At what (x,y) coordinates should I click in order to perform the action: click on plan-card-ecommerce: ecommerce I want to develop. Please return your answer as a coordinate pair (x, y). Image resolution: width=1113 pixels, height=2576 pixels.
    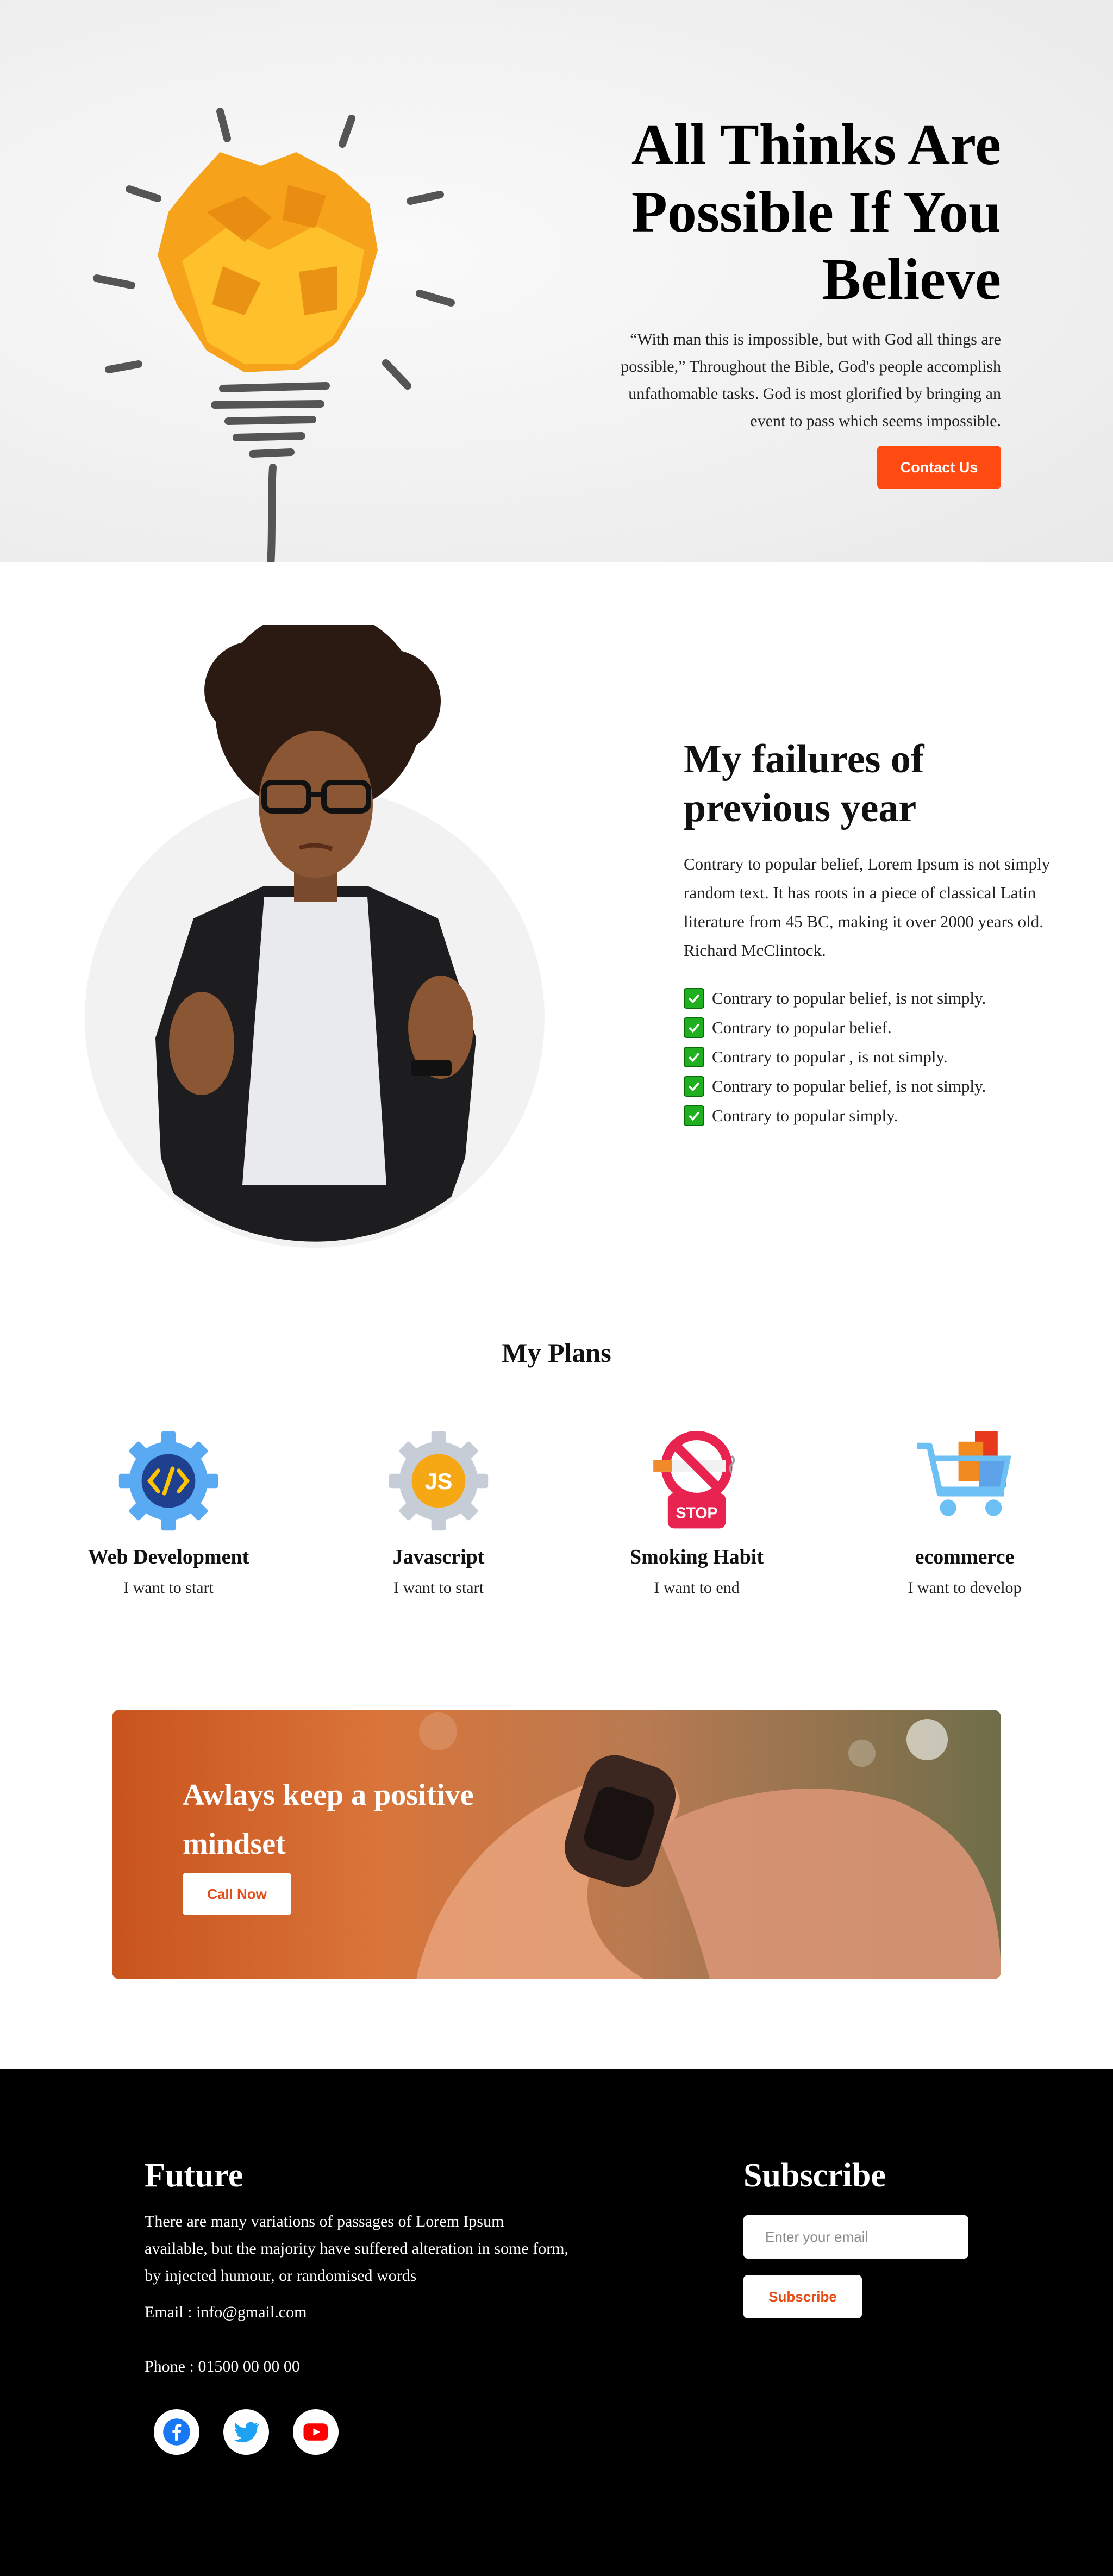
    Looking at the image, I should click on (965, 1519).